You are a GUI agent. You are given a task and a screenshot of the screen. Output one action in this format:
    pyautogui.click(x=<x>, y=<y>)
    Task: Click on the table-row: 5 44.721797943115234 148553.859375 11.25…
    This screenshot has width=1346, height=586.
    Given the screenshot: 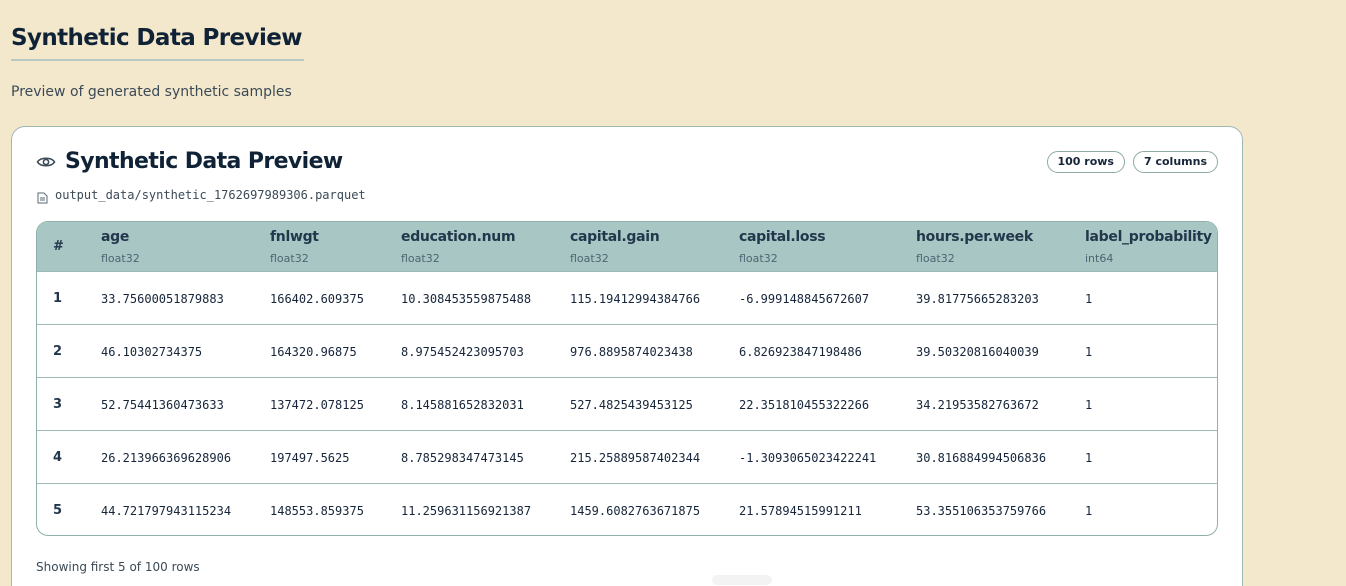 What is the action you would take?
    pyautogui.click(x=627, y=509)
    